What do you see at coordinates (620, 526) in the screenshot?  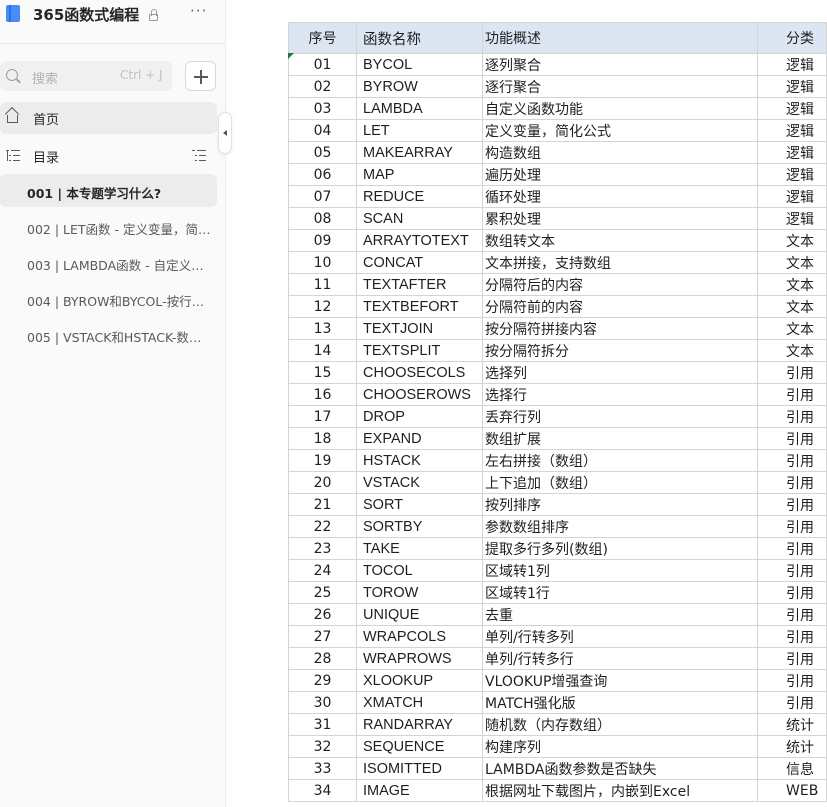 I see `cell-description: 参数数组排序` at bounding box center [620, 526].